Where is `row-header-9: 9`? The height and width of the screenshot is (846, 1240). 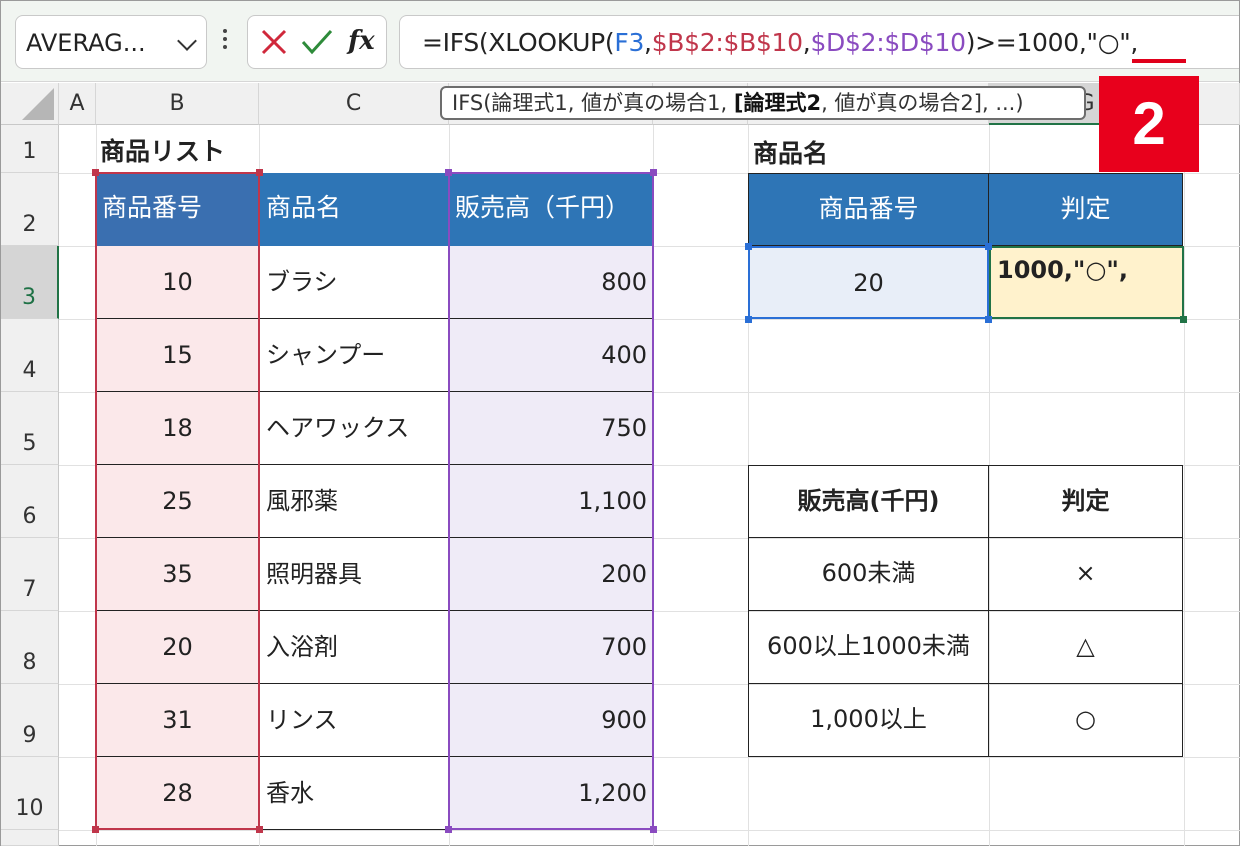
row-header-9: 9 is located at coordinates (30, 720).